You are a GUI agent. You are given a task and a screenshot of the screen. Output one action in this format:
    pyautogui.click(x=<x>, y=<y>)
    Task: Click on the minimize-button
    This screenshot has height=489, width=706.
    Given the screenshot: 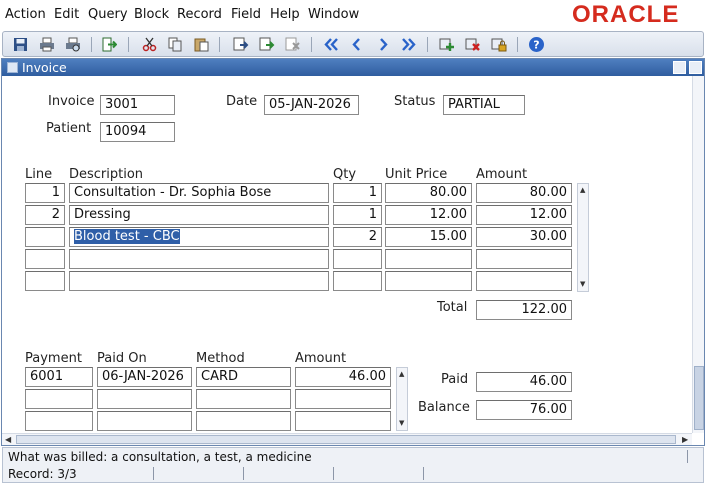 What is the action you would take?
    pyautogui.click(x=679, y=67)
    